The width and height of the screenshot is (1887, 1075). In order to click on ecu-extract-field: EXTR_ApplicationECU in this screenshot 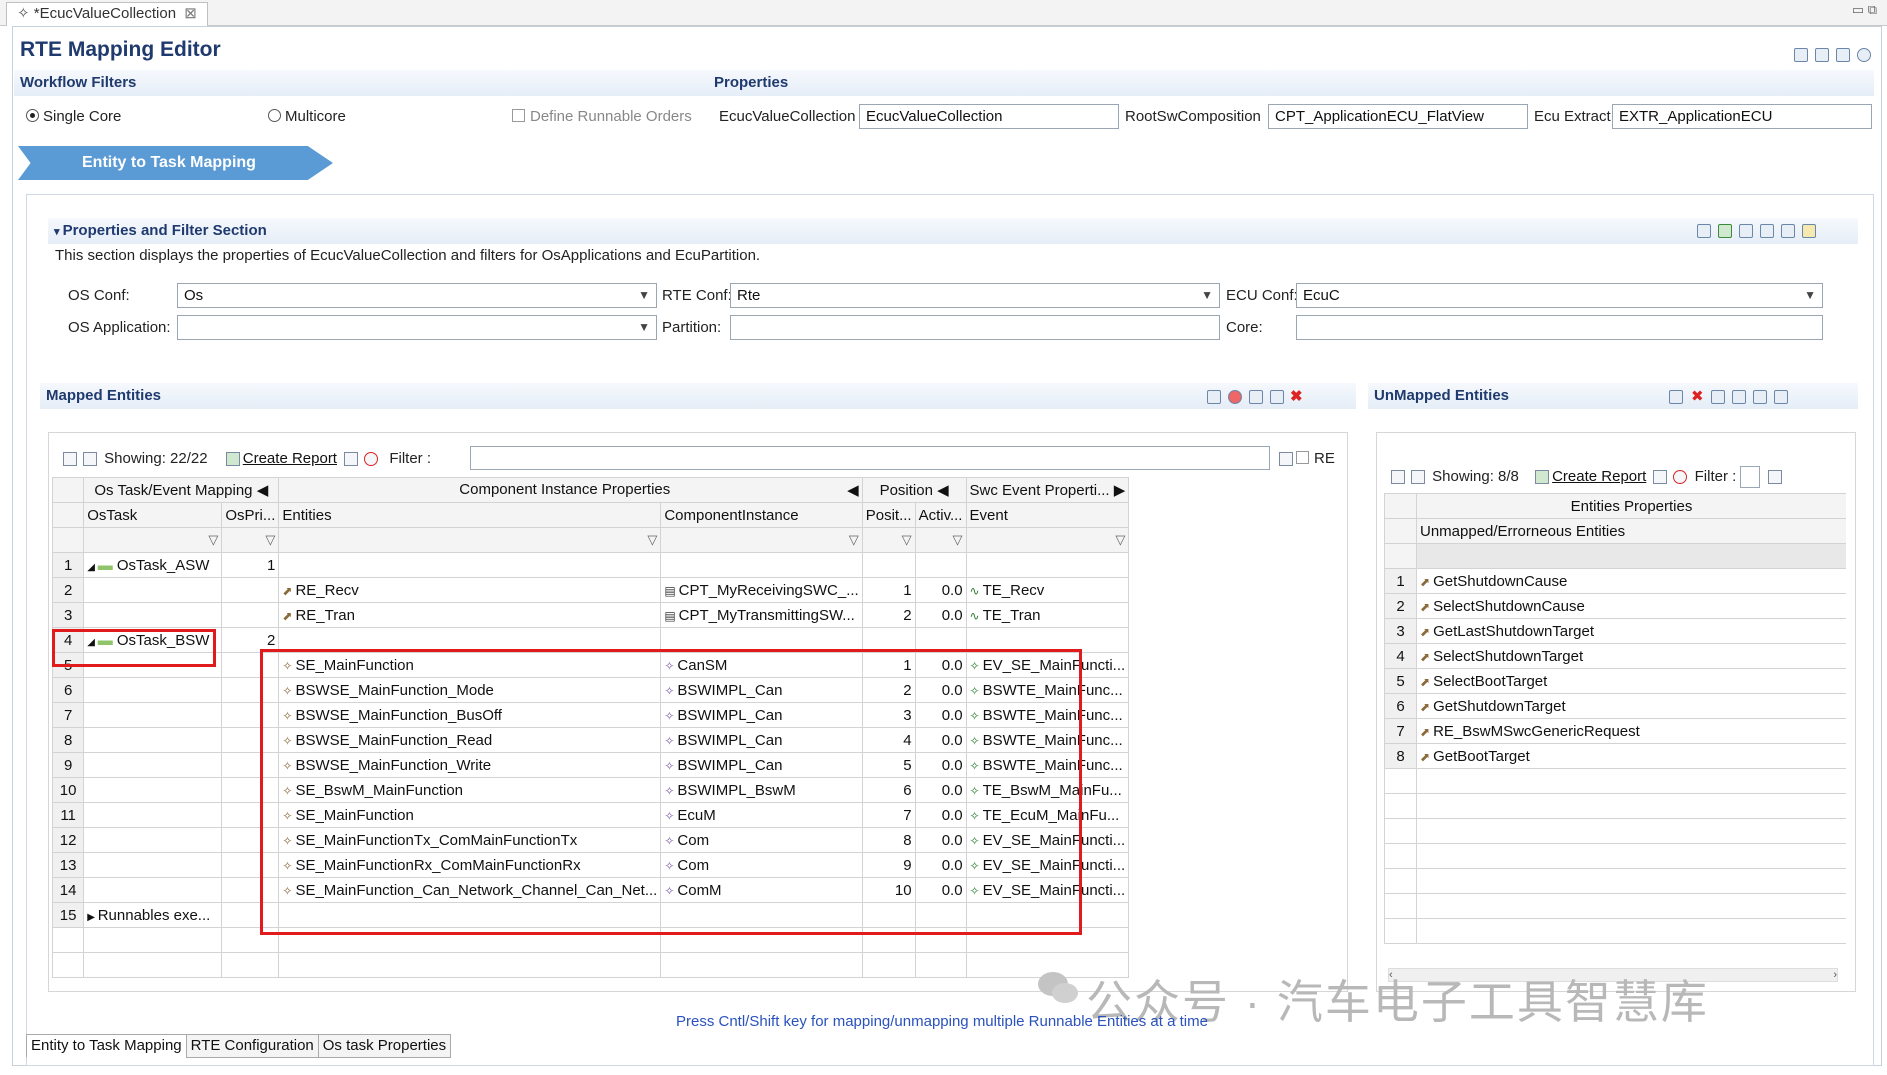, I will do `click(1742, 116)`.